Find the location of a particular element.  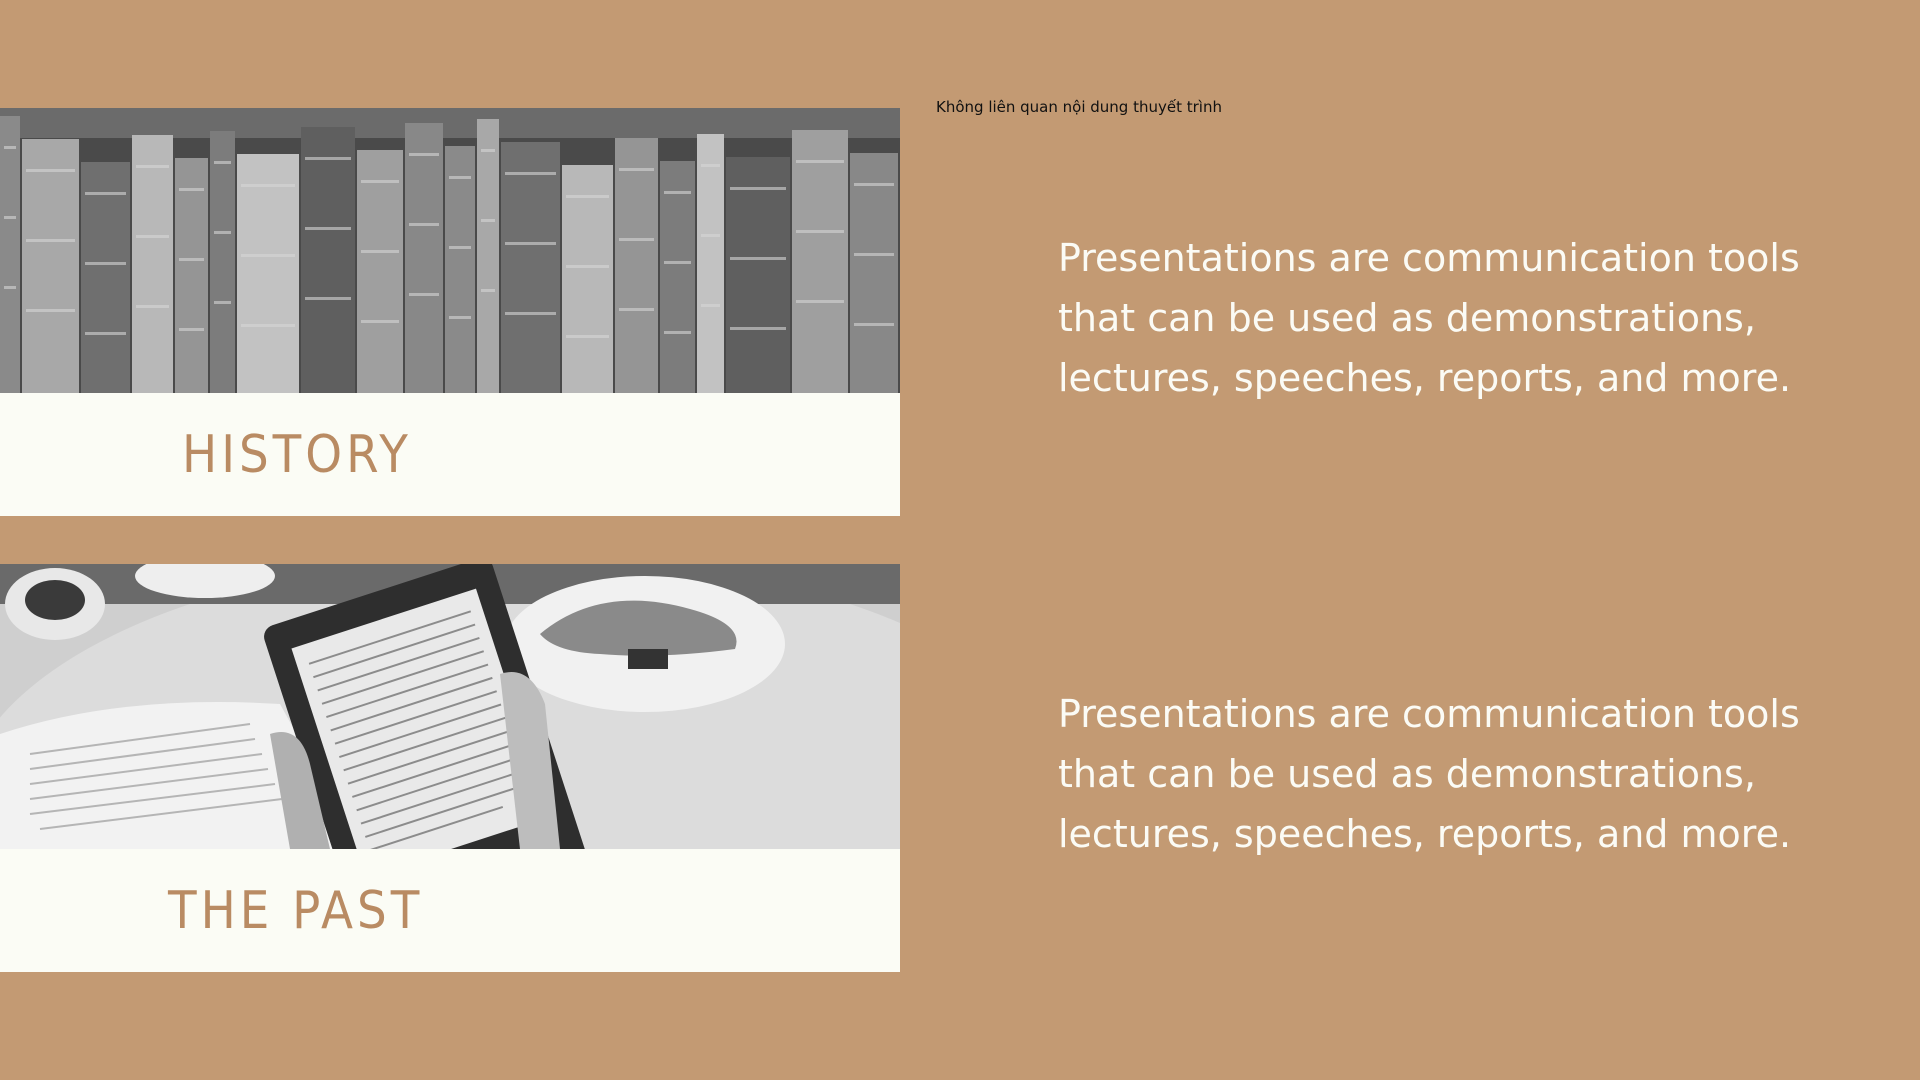

ereader-photo is located at coordinates (450, 706).